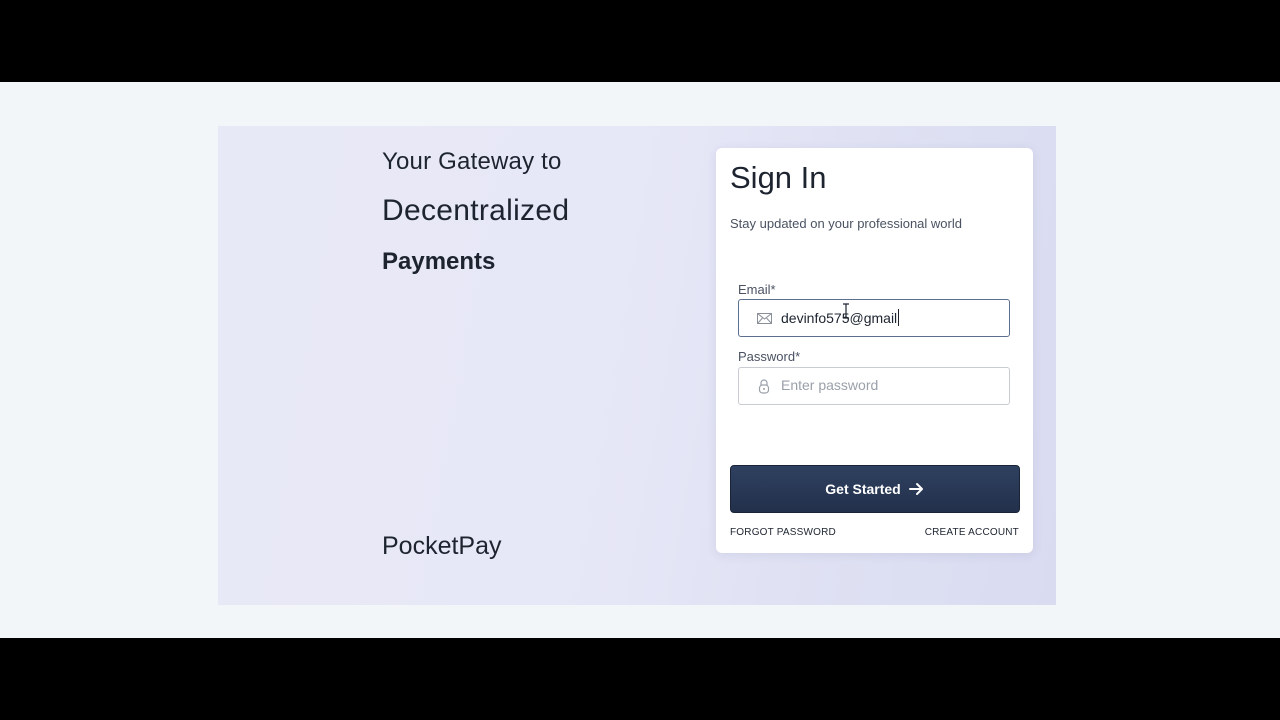 The width and height of the screenshot is (1280, 720). I want to click on create-account-link: CREATE ACCOUNT, so click(972, 532).